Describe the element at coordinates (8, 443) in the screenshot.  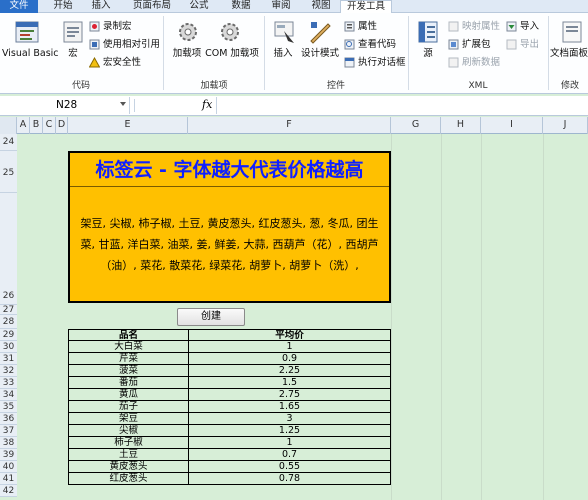
I see `row-header: 38` at that location.